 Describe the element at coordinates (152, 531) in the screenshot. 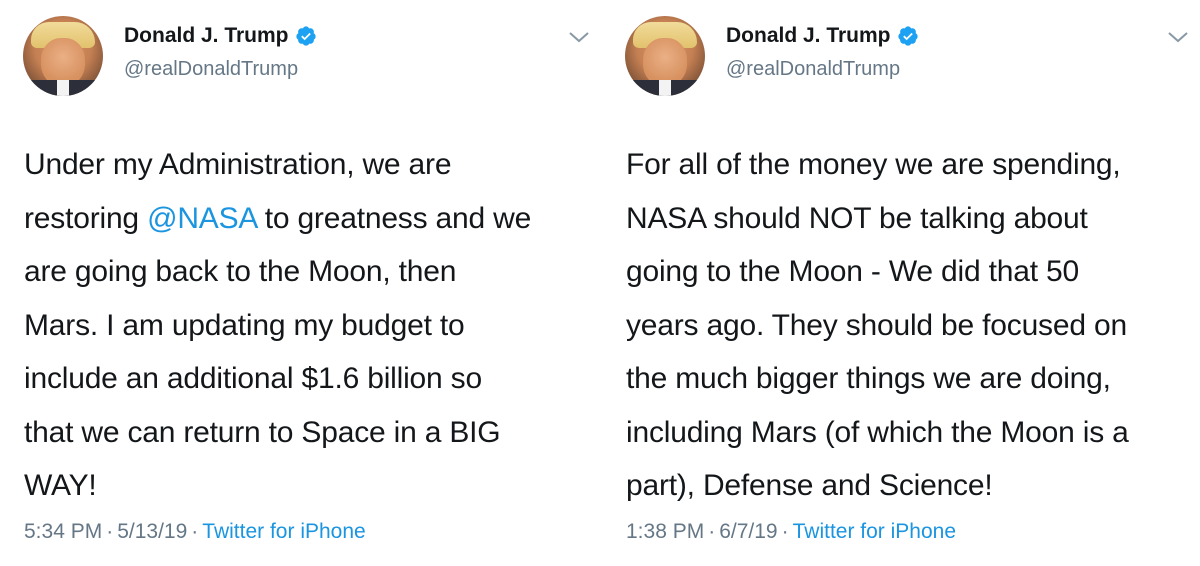

I see `tweet-date: 5/13/19` at that location.